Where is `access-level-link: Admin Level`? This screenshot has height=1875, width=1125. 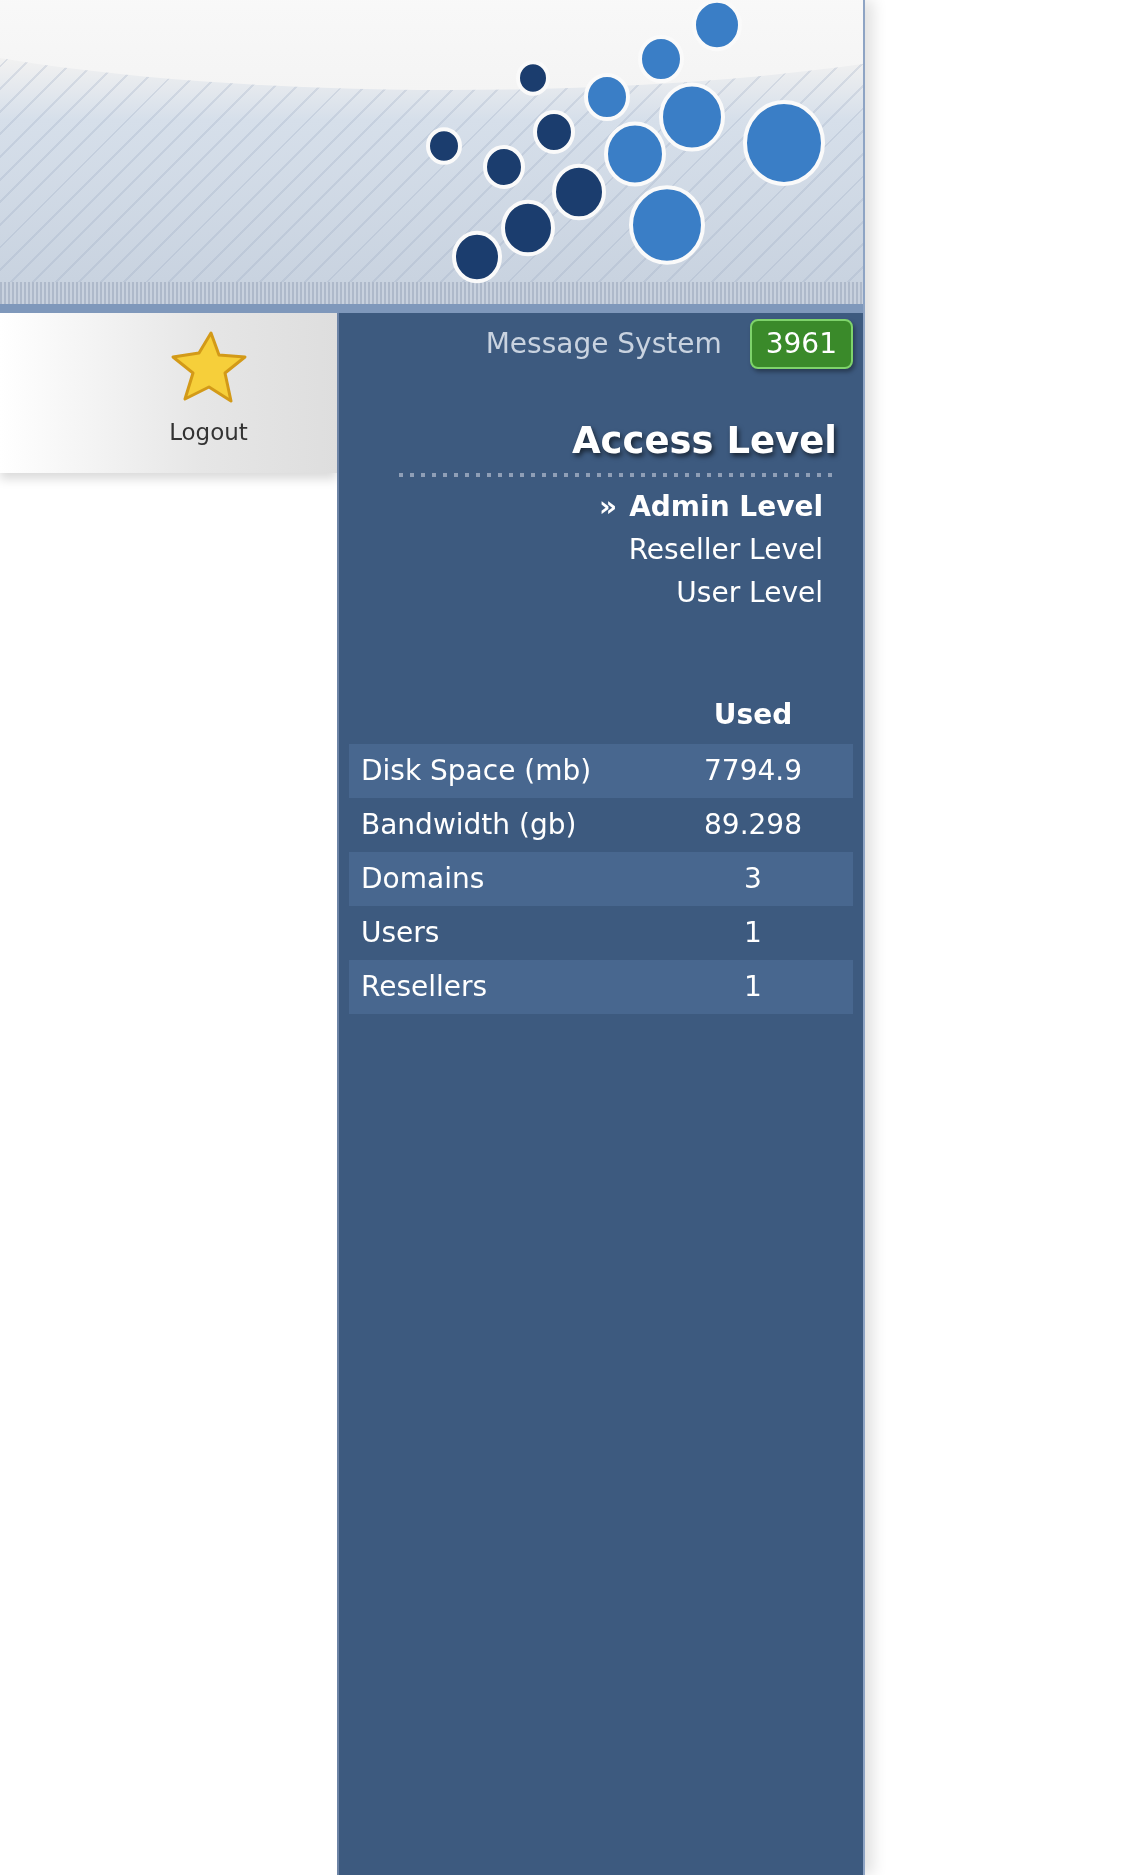 access-level-link: Admin Level is located at coordinates (726, 506).